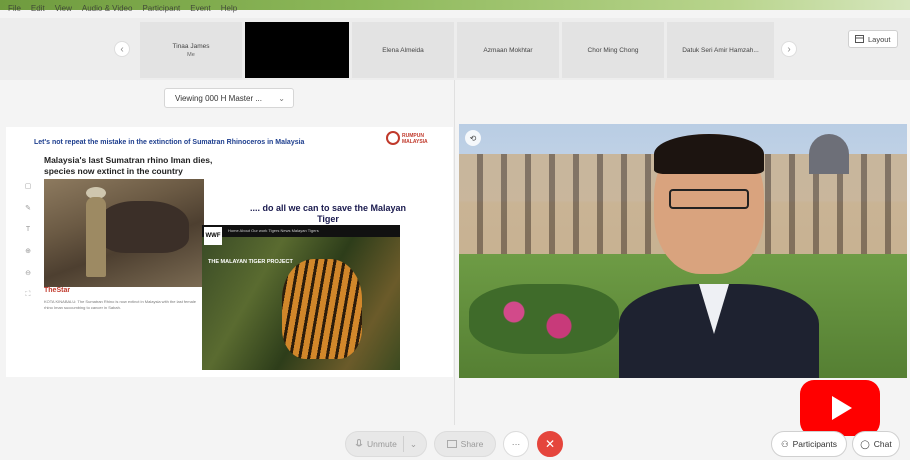  What do you see at coordinates (63, 10) in the screenshot?
I see `menu-item-view: View` at bounding box center [63, 10].